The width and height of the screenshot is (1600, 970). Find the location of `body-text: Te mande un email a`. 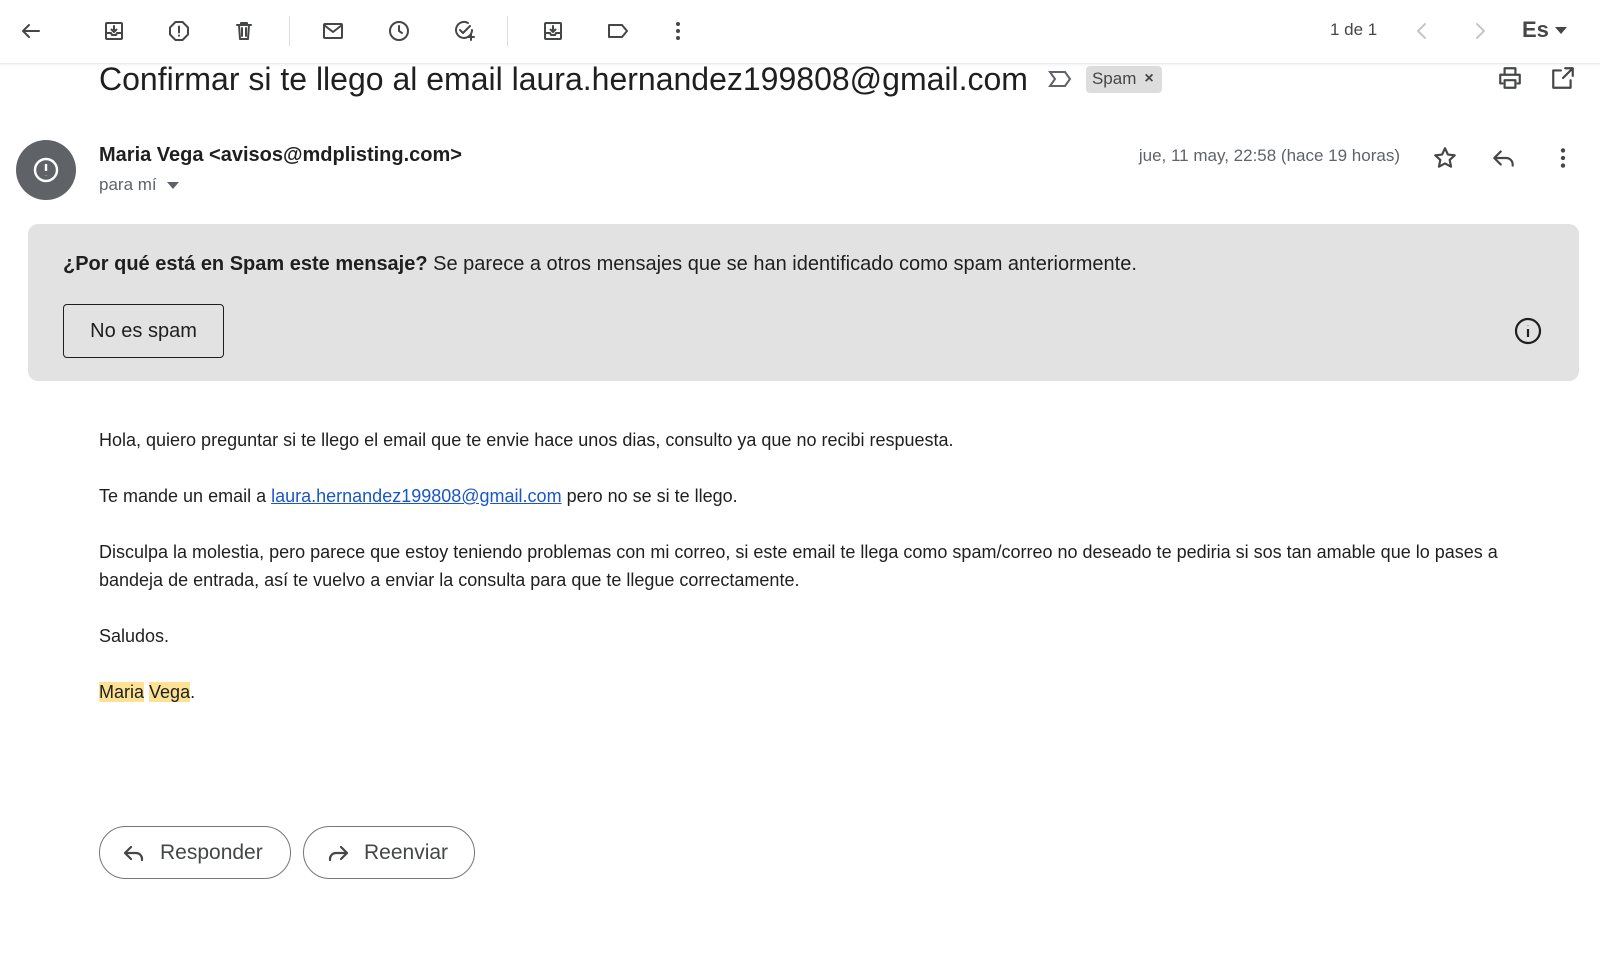

body-text: Te mande un email a is located at coordinates (185, 496).